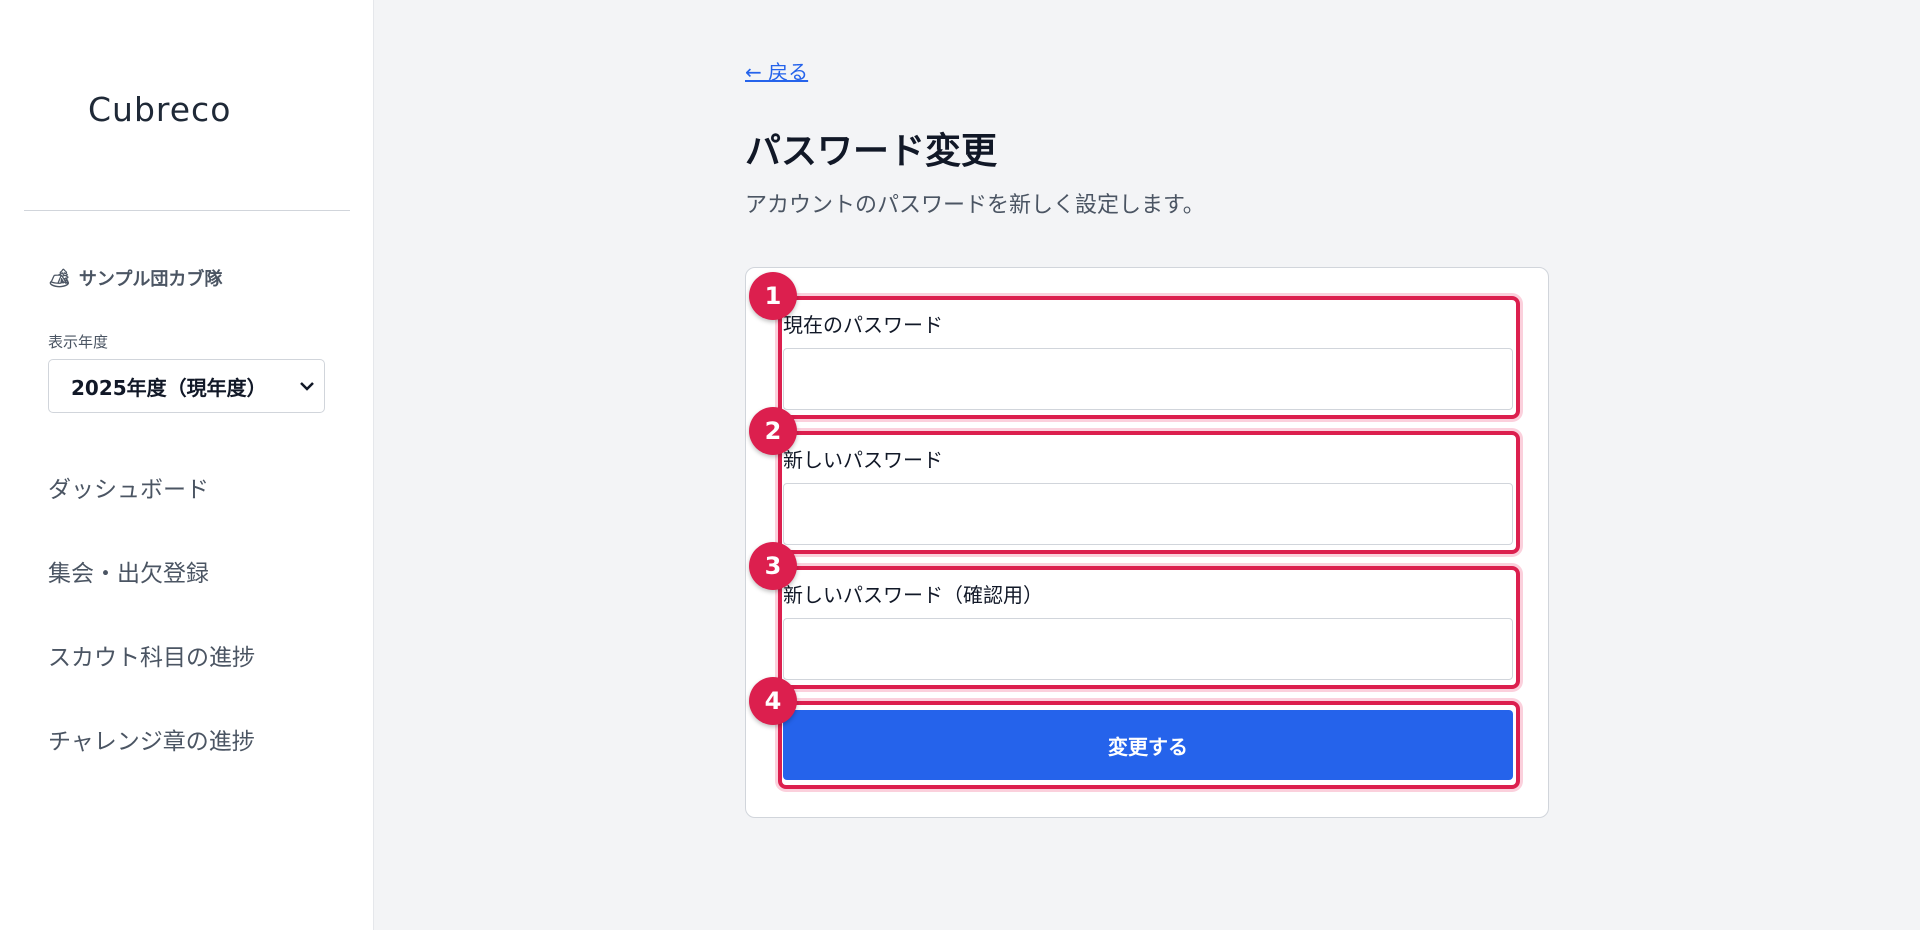  What do you see at coordinates (307, 386) in the screenshot?
I see `chevron-down-icon` at bounding box center [307, 386].